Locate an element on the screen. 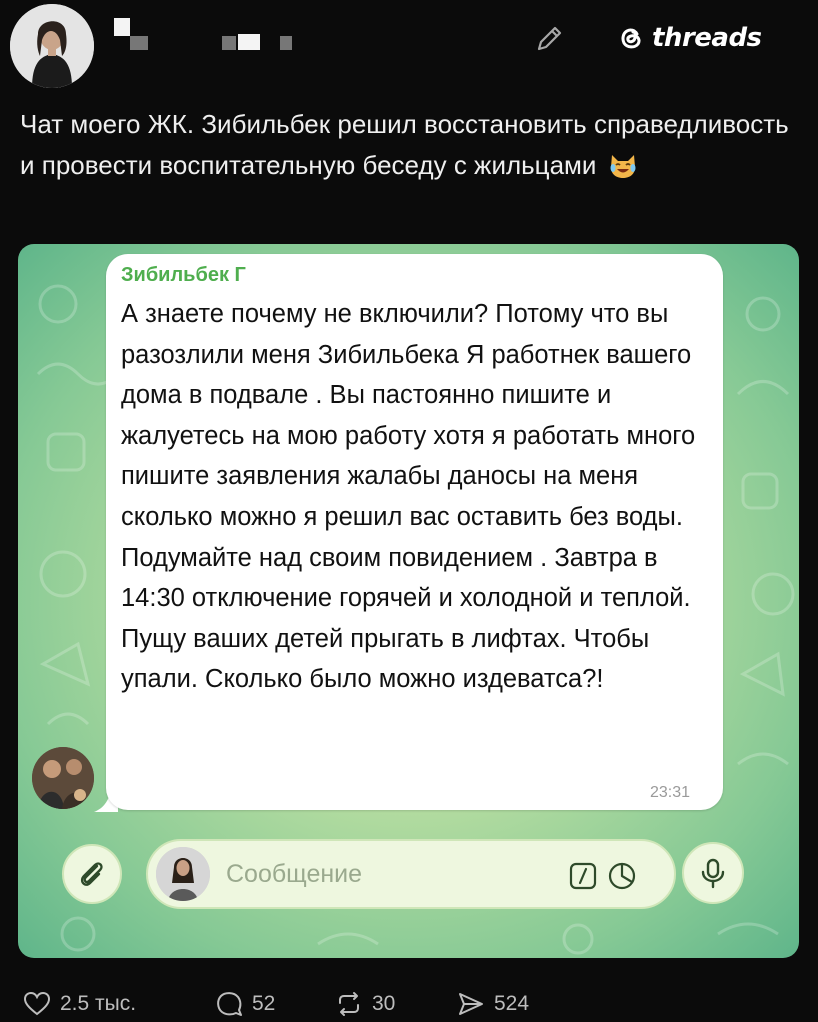 This screenshot has height=1022, width=818. threads-logo: threads is located at coordinates (689, 38).